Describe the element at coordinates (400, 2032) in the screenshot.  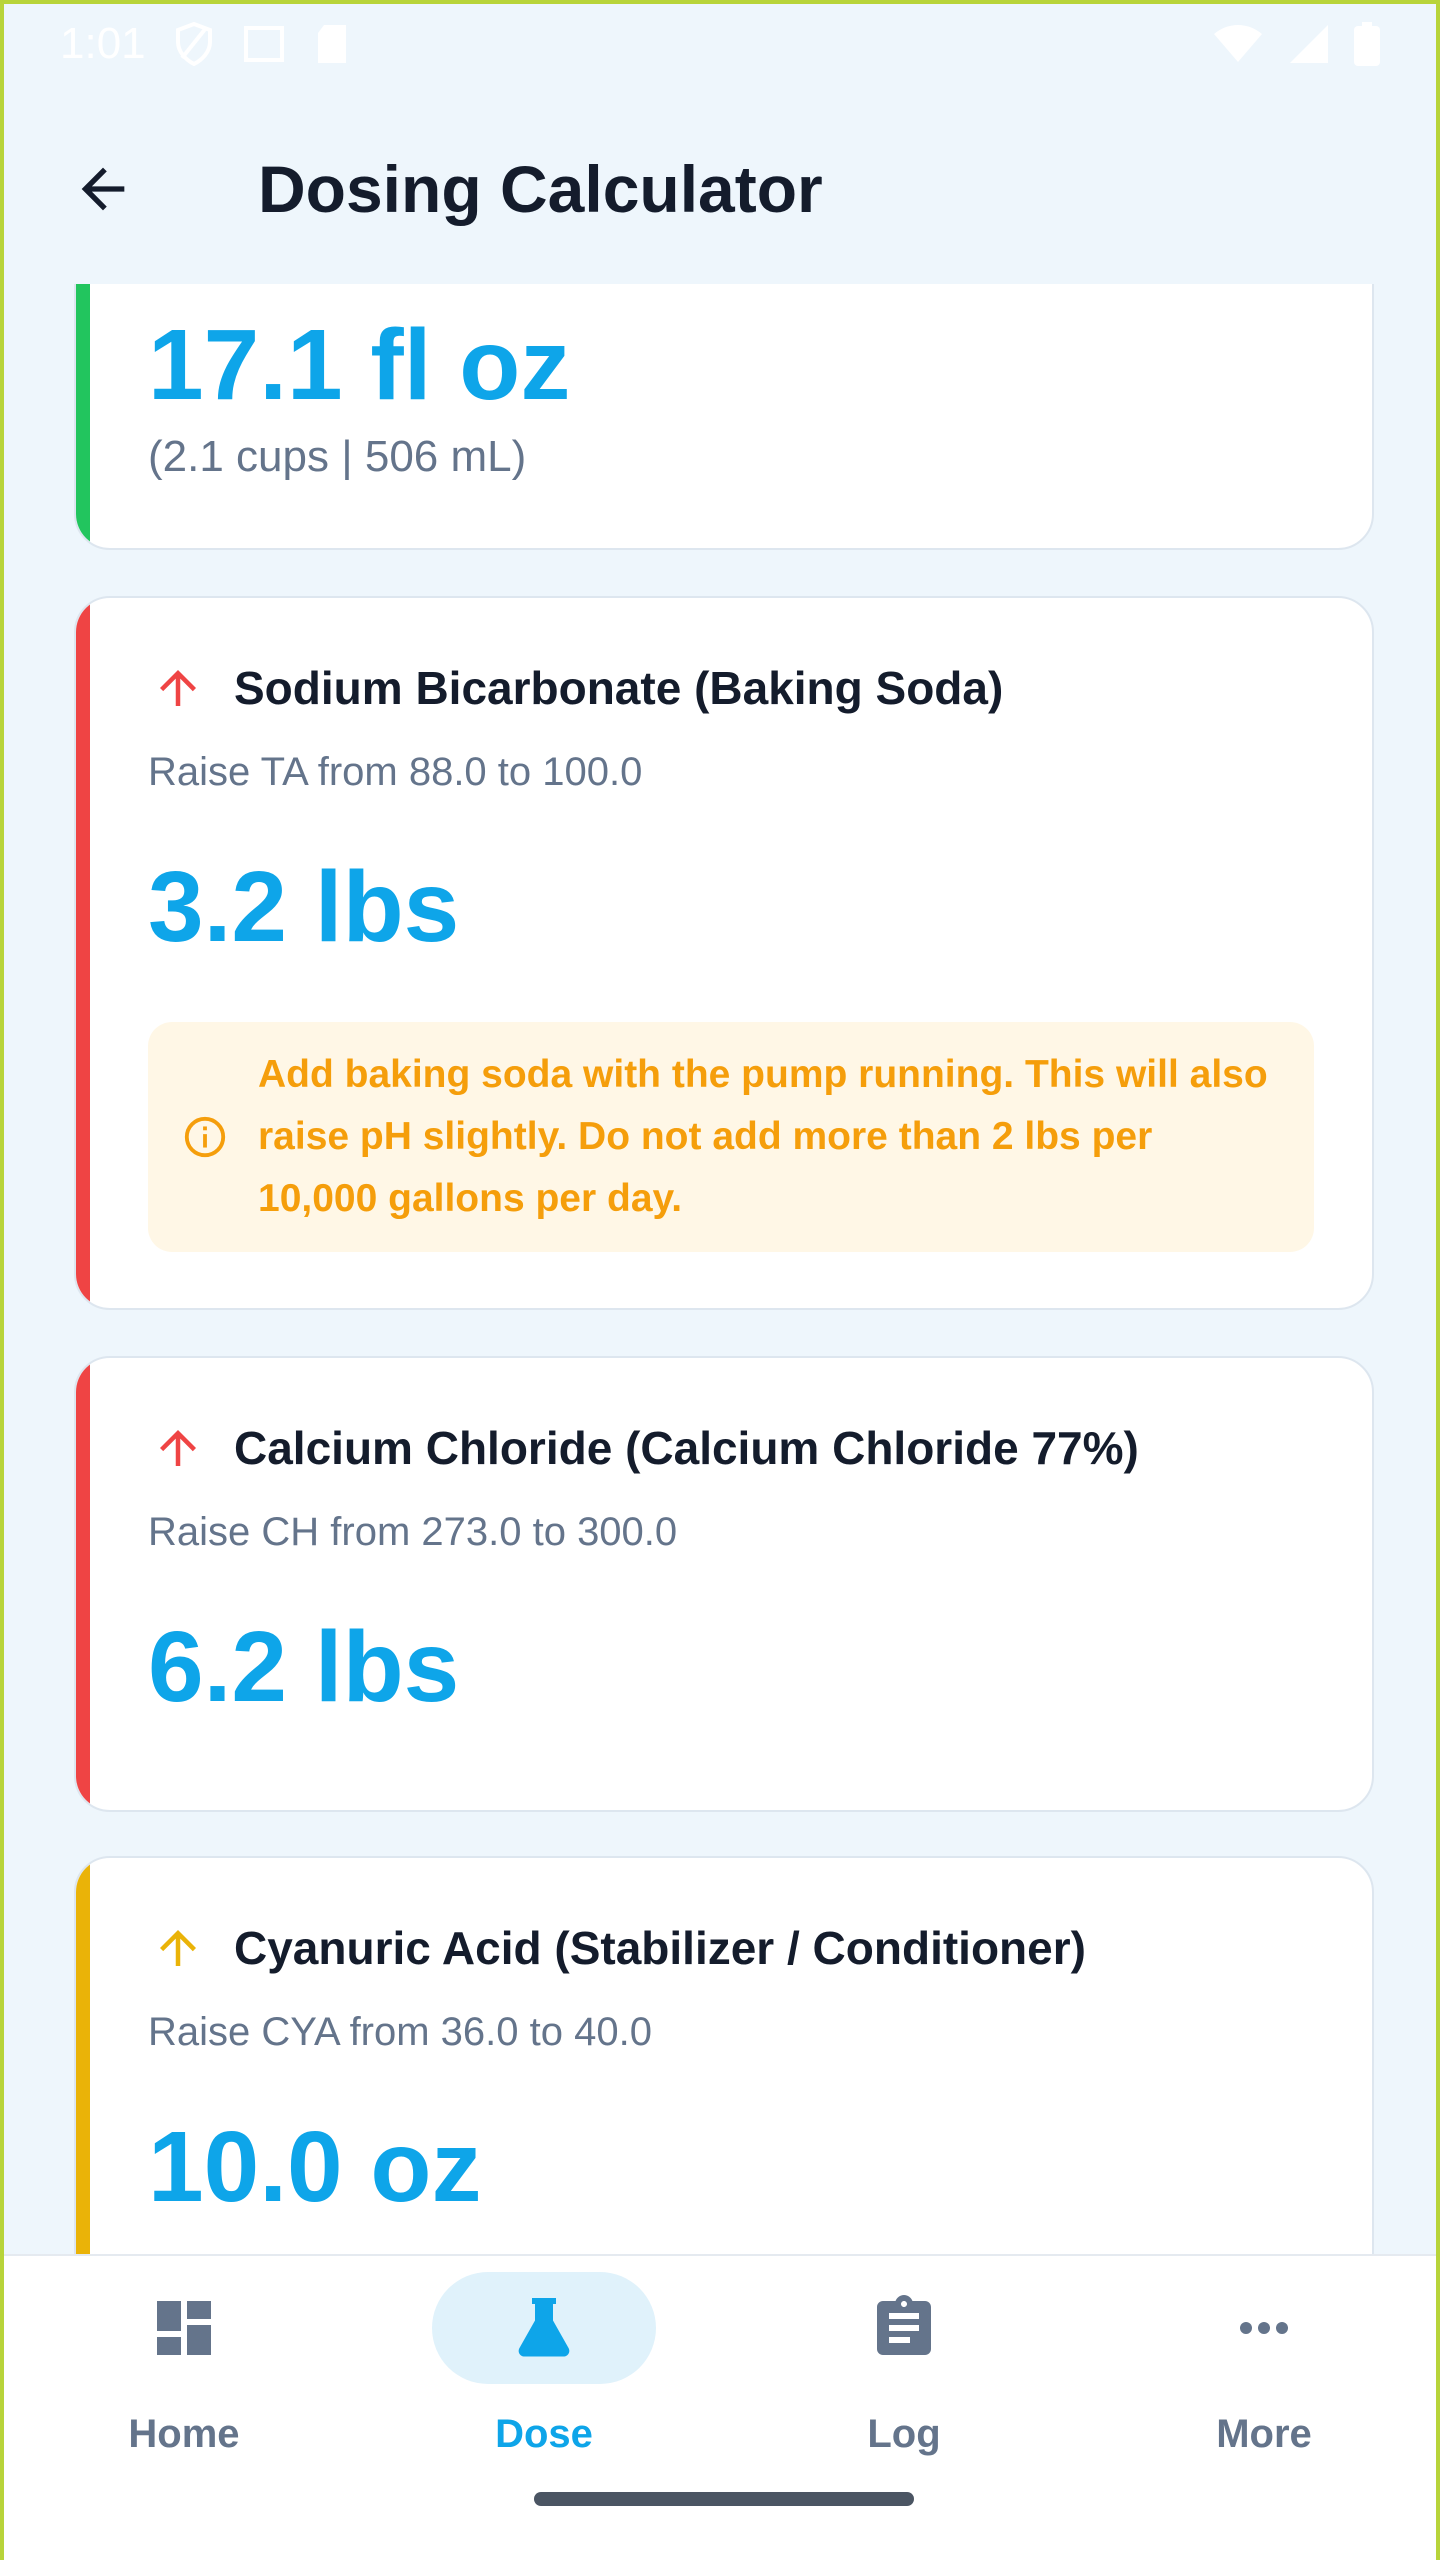
I see `dose-target-range: Raise CYA from 36.0 to 40.0` at that location.